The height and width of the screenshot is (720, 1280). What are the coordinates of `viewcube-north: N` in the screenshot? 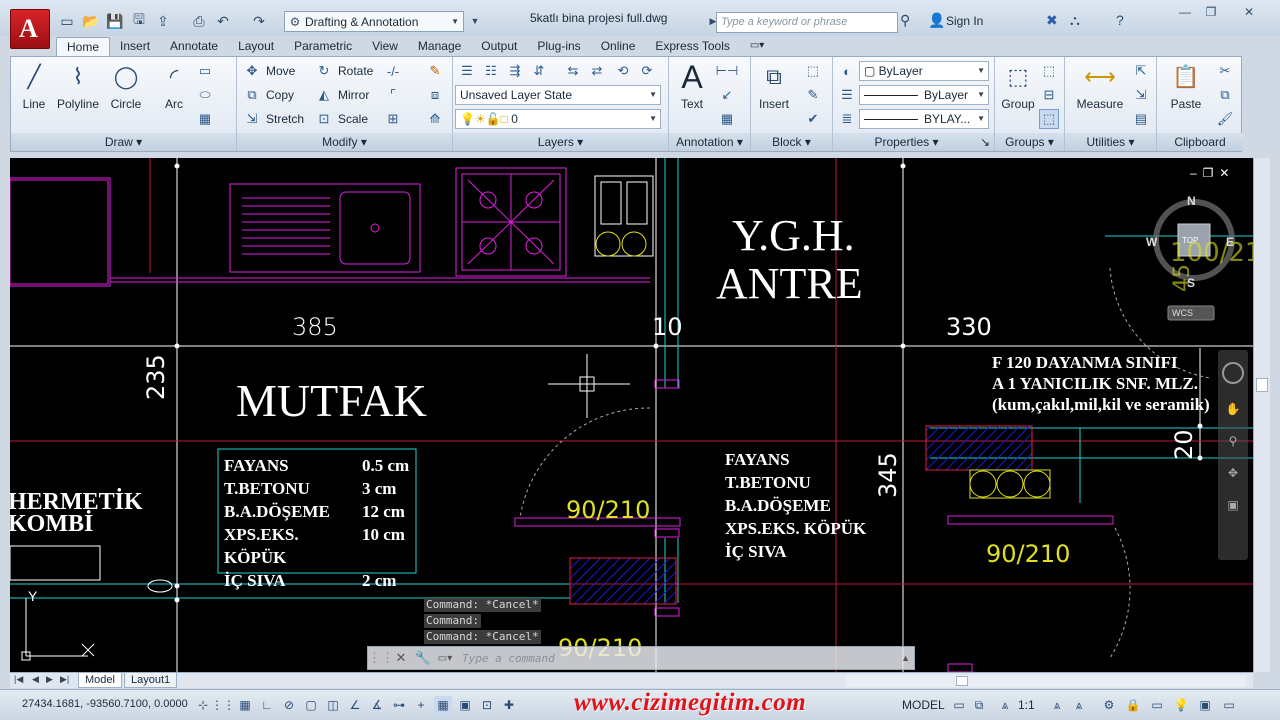 It's located at (1191, 201).